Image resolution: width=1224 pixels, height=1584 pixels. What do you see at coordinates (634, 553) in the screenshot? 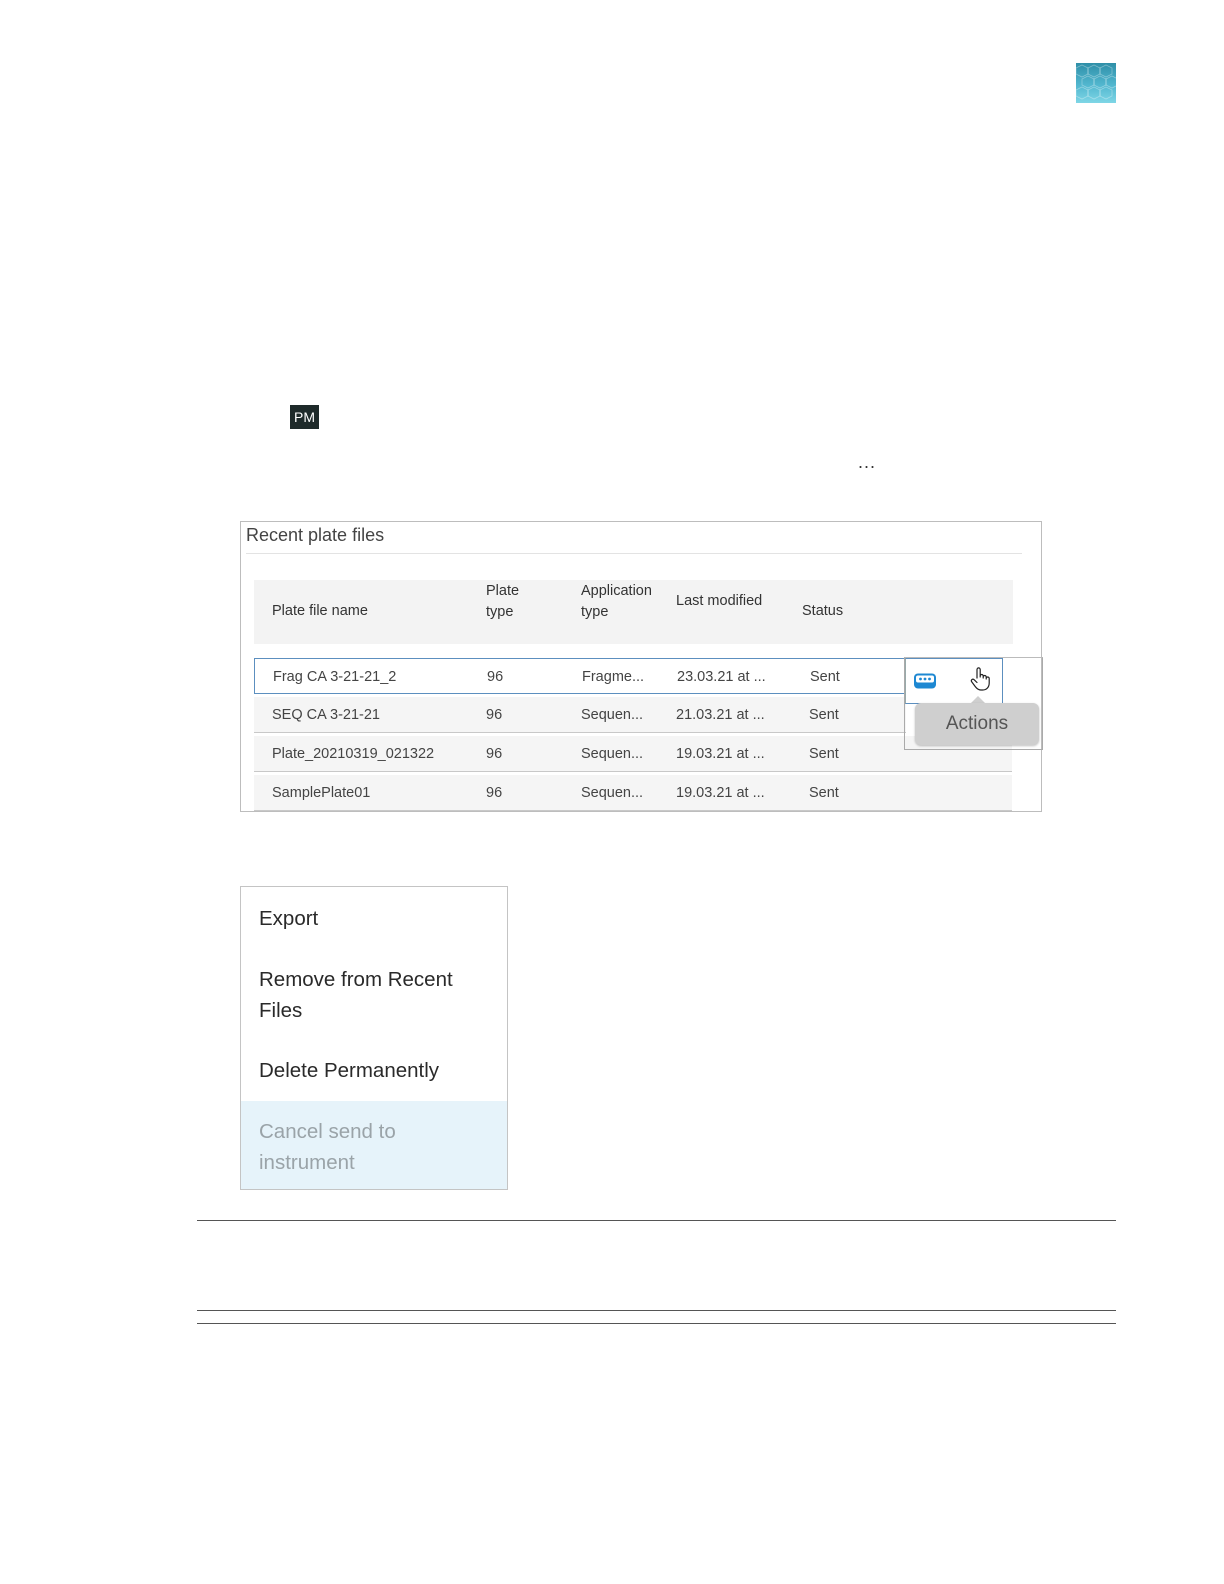
I see `panel-divider` at bounding box center [634, 553].